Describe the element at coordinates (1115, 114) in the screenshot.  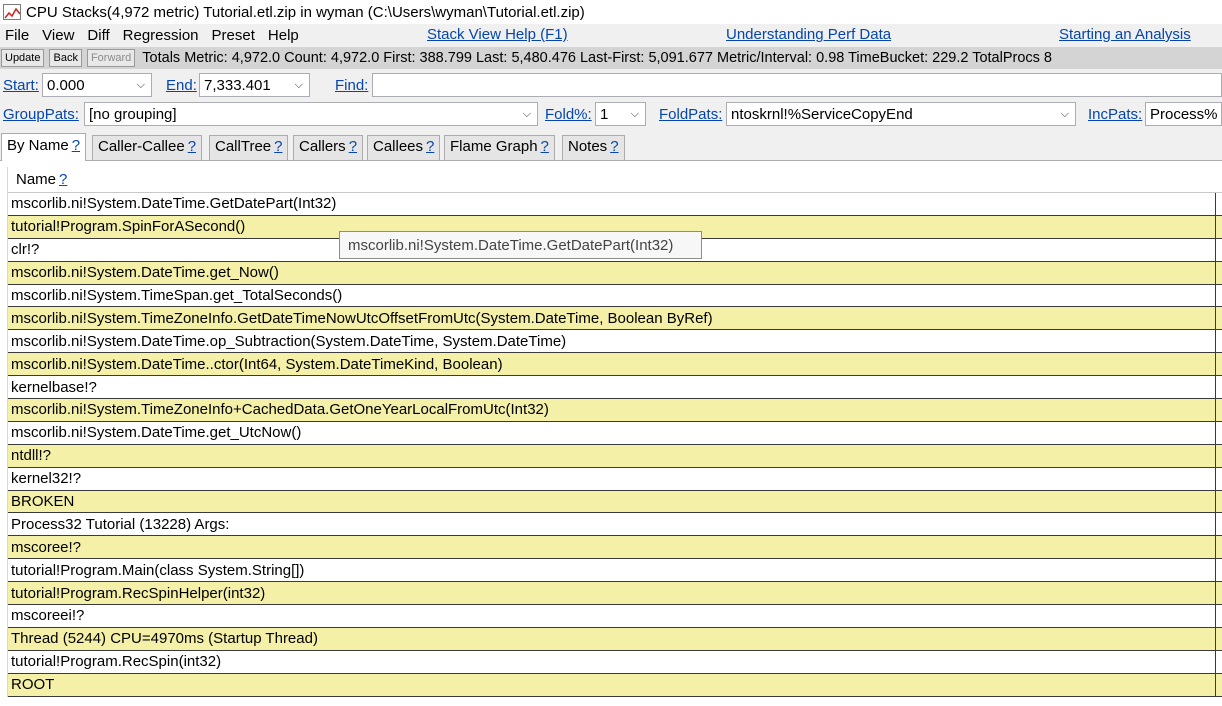
I see `incpats-label-link: IncPats:` at that location.